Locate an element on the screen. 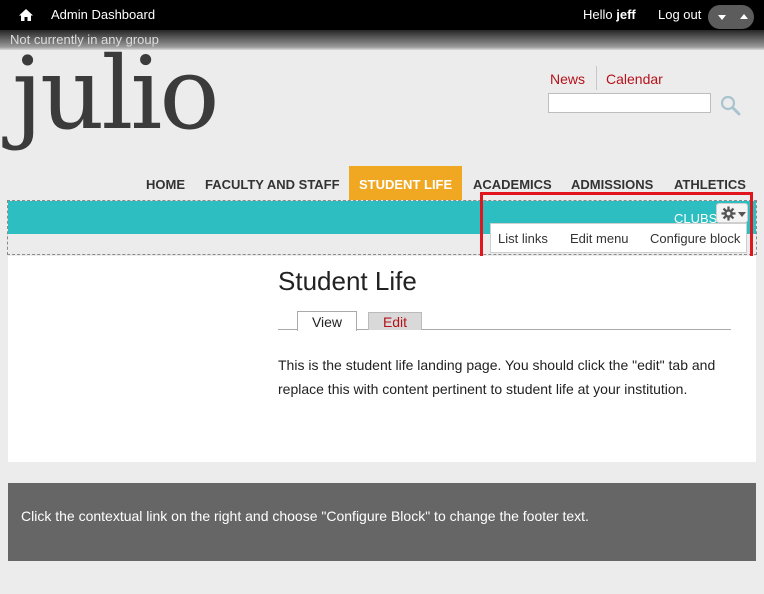 This screenshot has height=594, width=764. site-logo: julio is located at coordinates (116, 94).